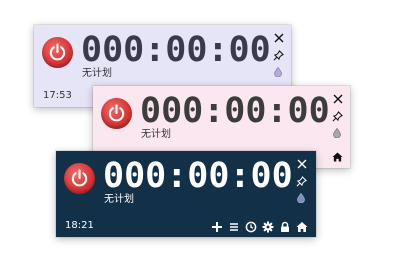  Describe the element at coordinates (57, 95) in the screenshot. I see `current-time: 17:53` at that location.